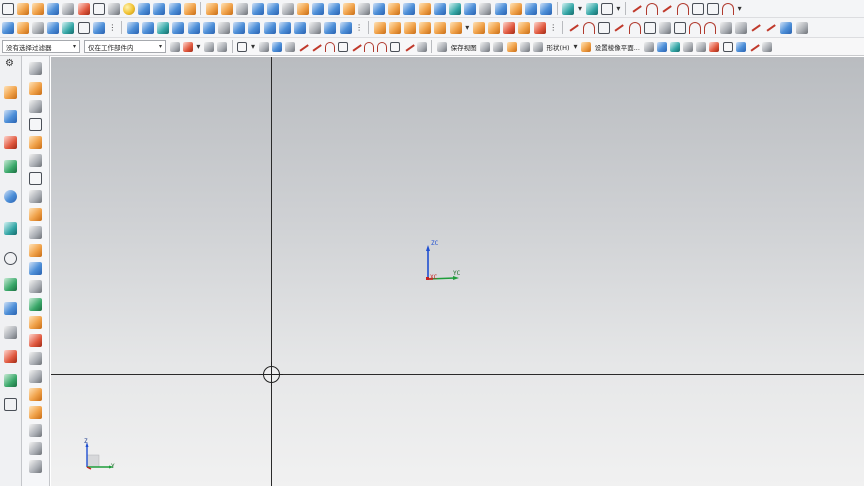 The height and width of the screenshot is (486, 864). I want to click on save-view-icon, so click(442, 46).